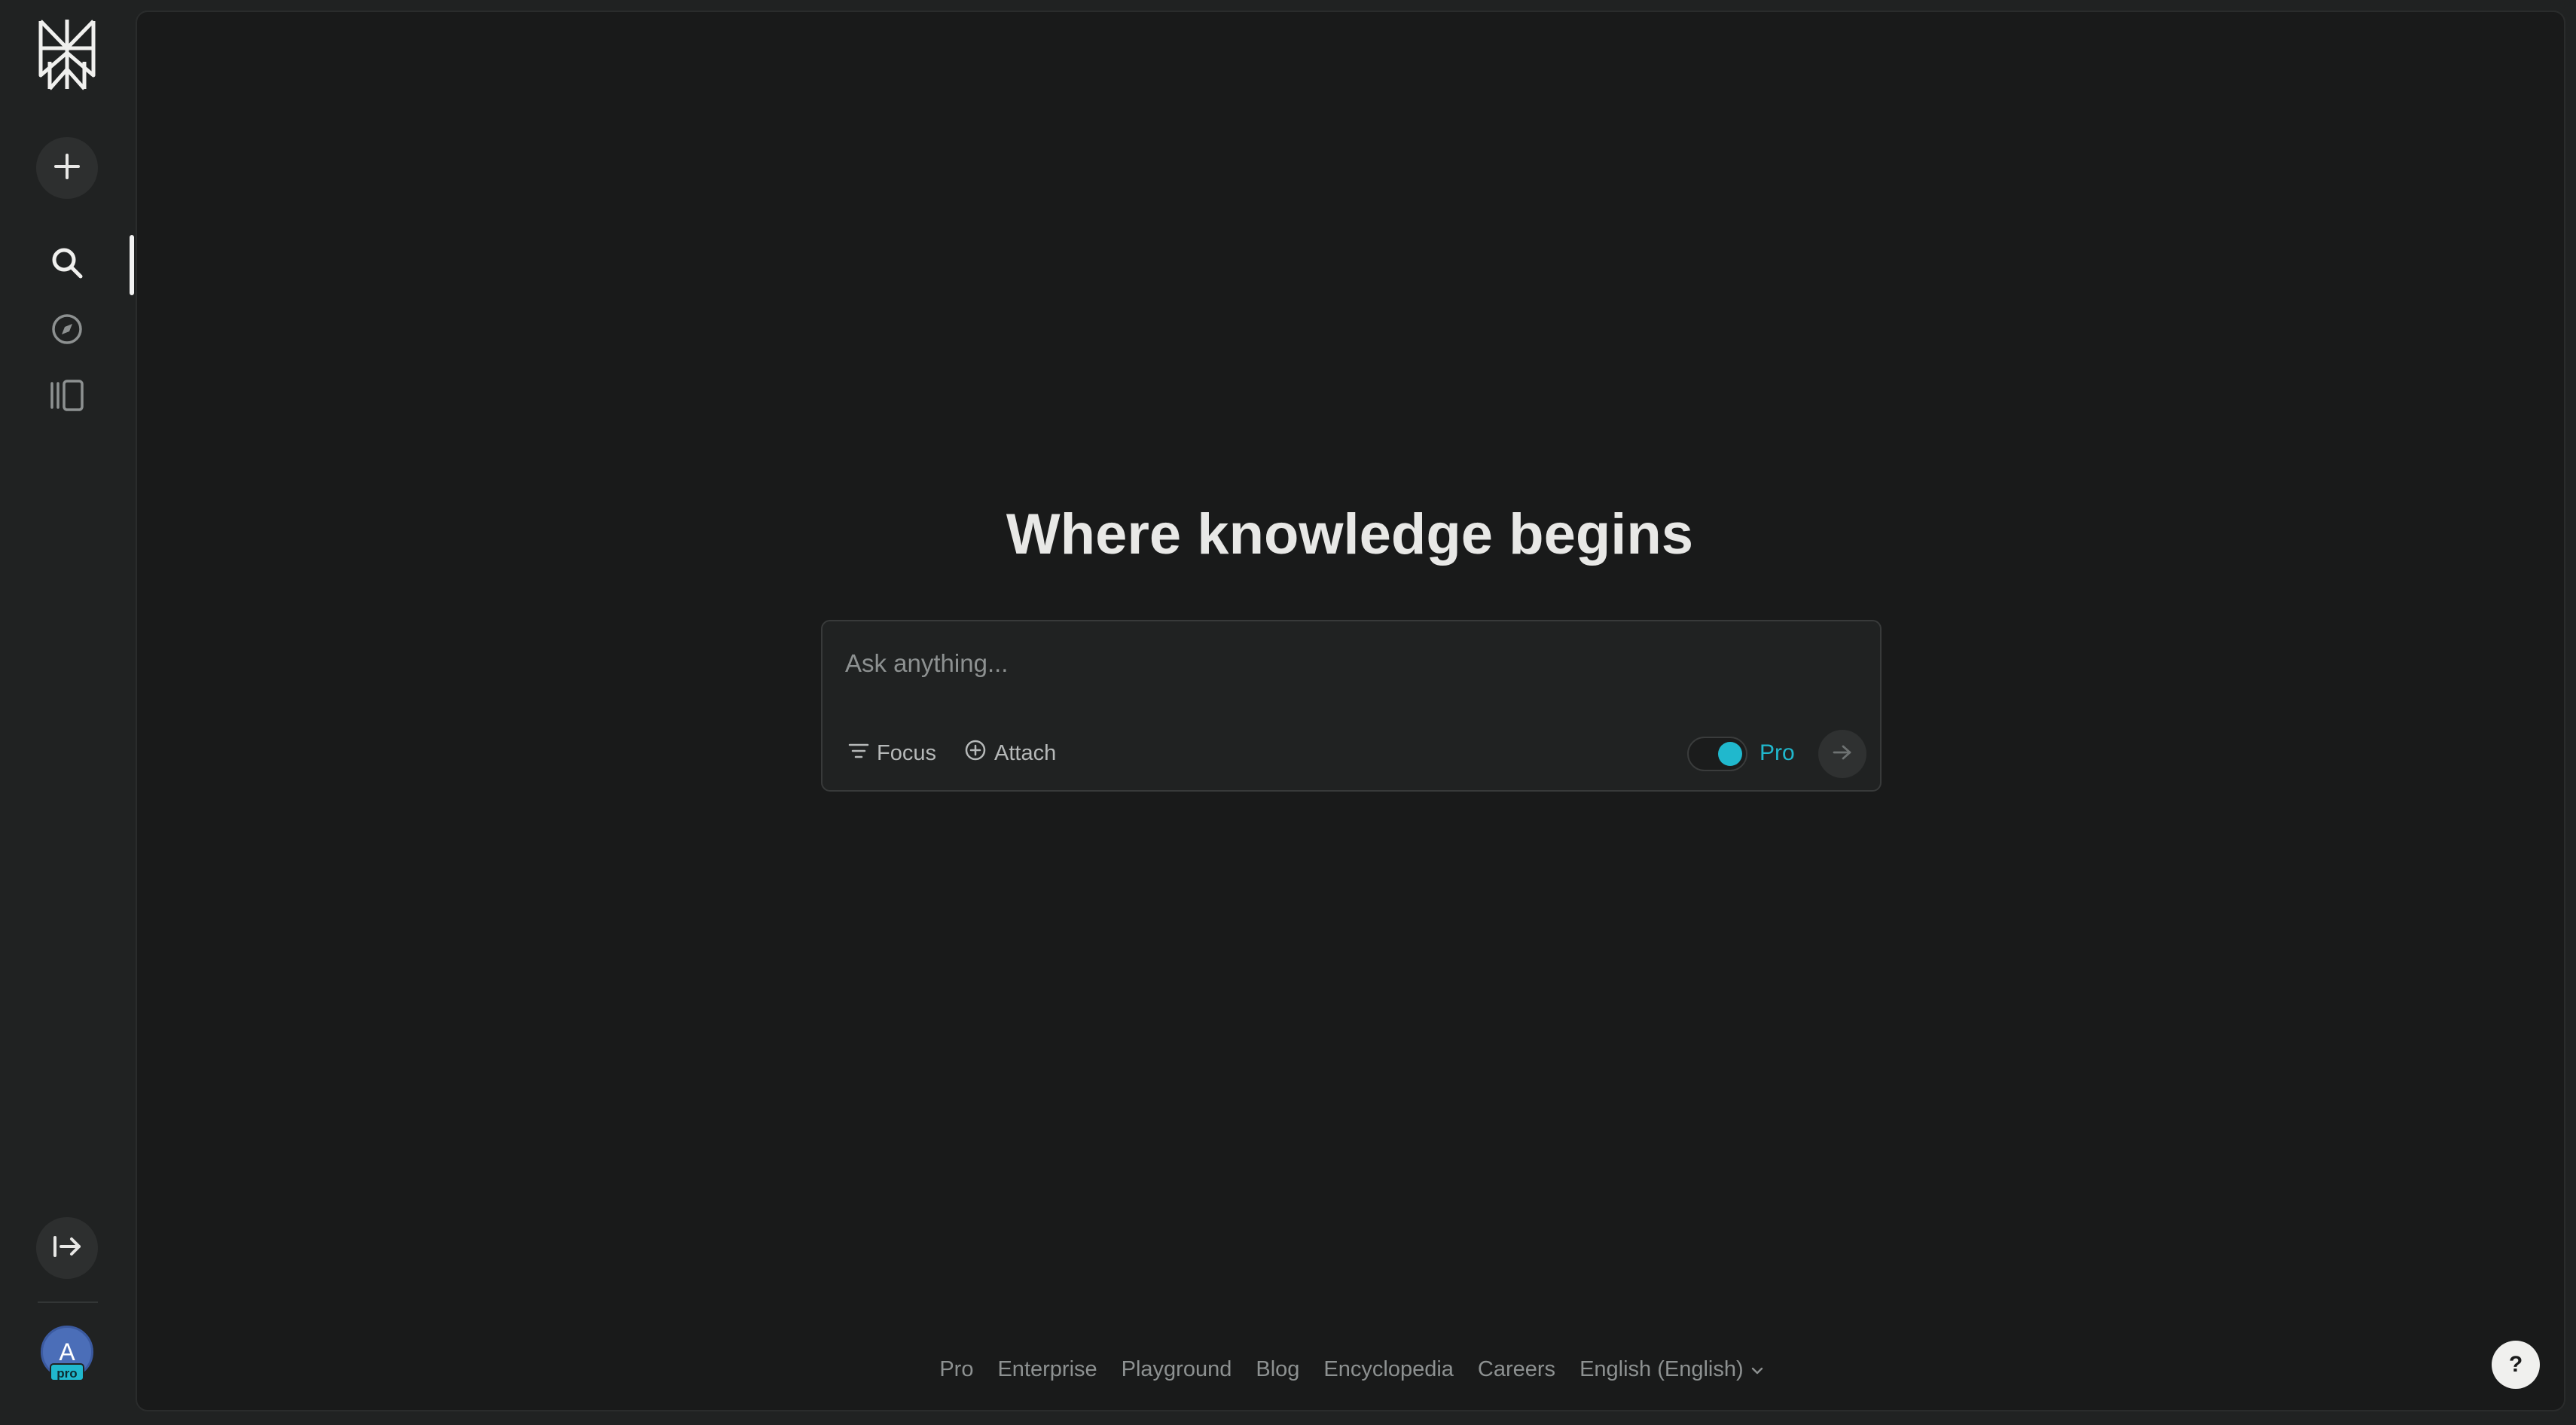 Image resolution: width=2576 pixels, height=1425 pixels. What do you see at coordinates (132, 265) in the screenshot?
I see `nav-active-indicator` at bounding box center [132, 265].